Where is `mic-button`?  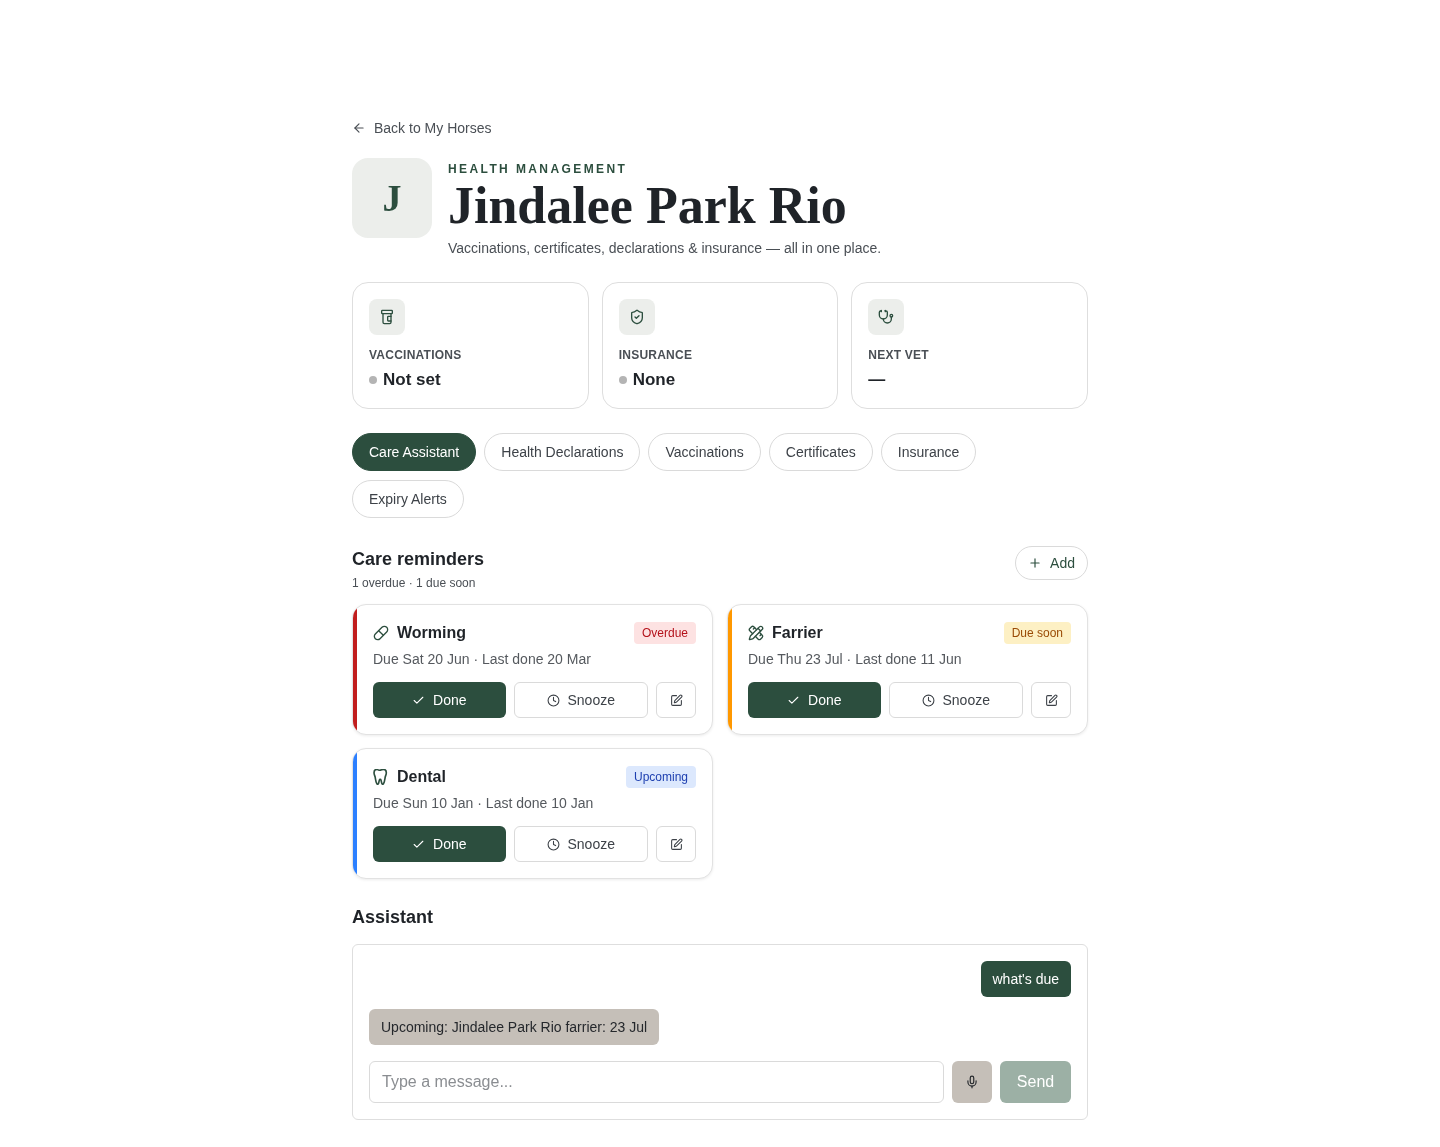 mic-button is located at coordinates (972, 1082).